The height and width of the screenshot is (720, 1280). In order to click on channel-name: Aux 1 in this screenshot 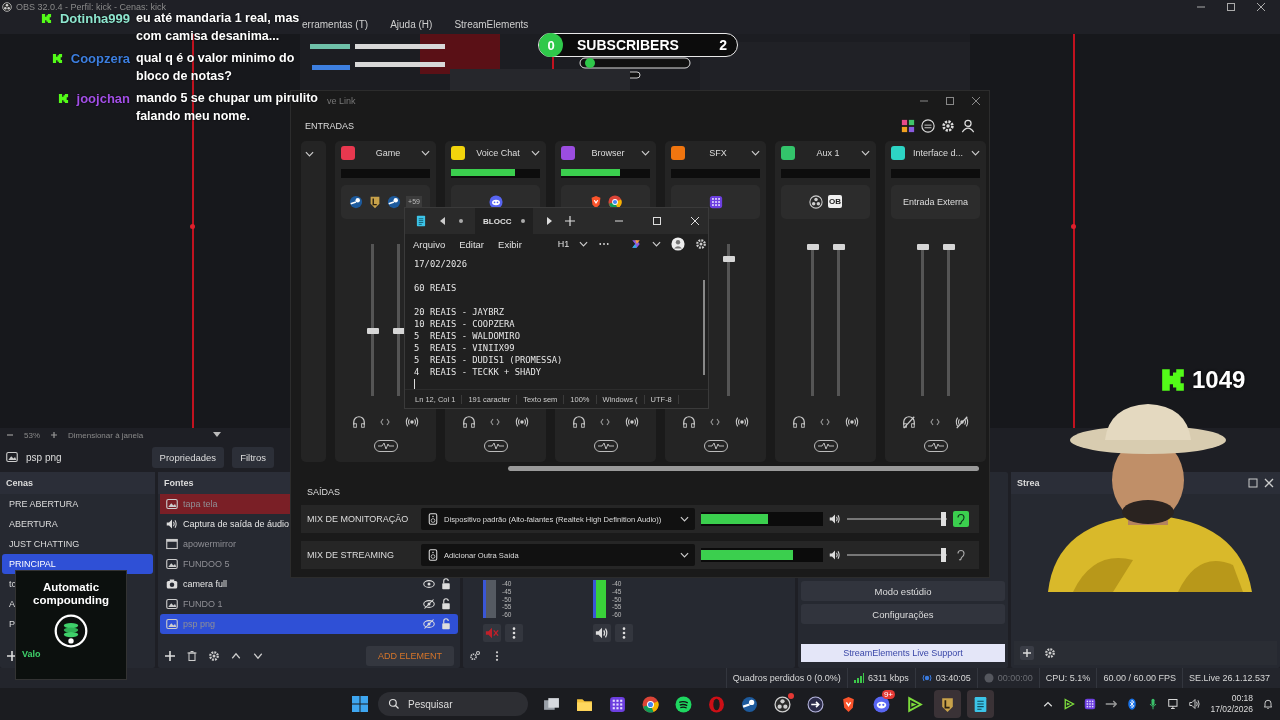, I will do `click(828, 152)`.